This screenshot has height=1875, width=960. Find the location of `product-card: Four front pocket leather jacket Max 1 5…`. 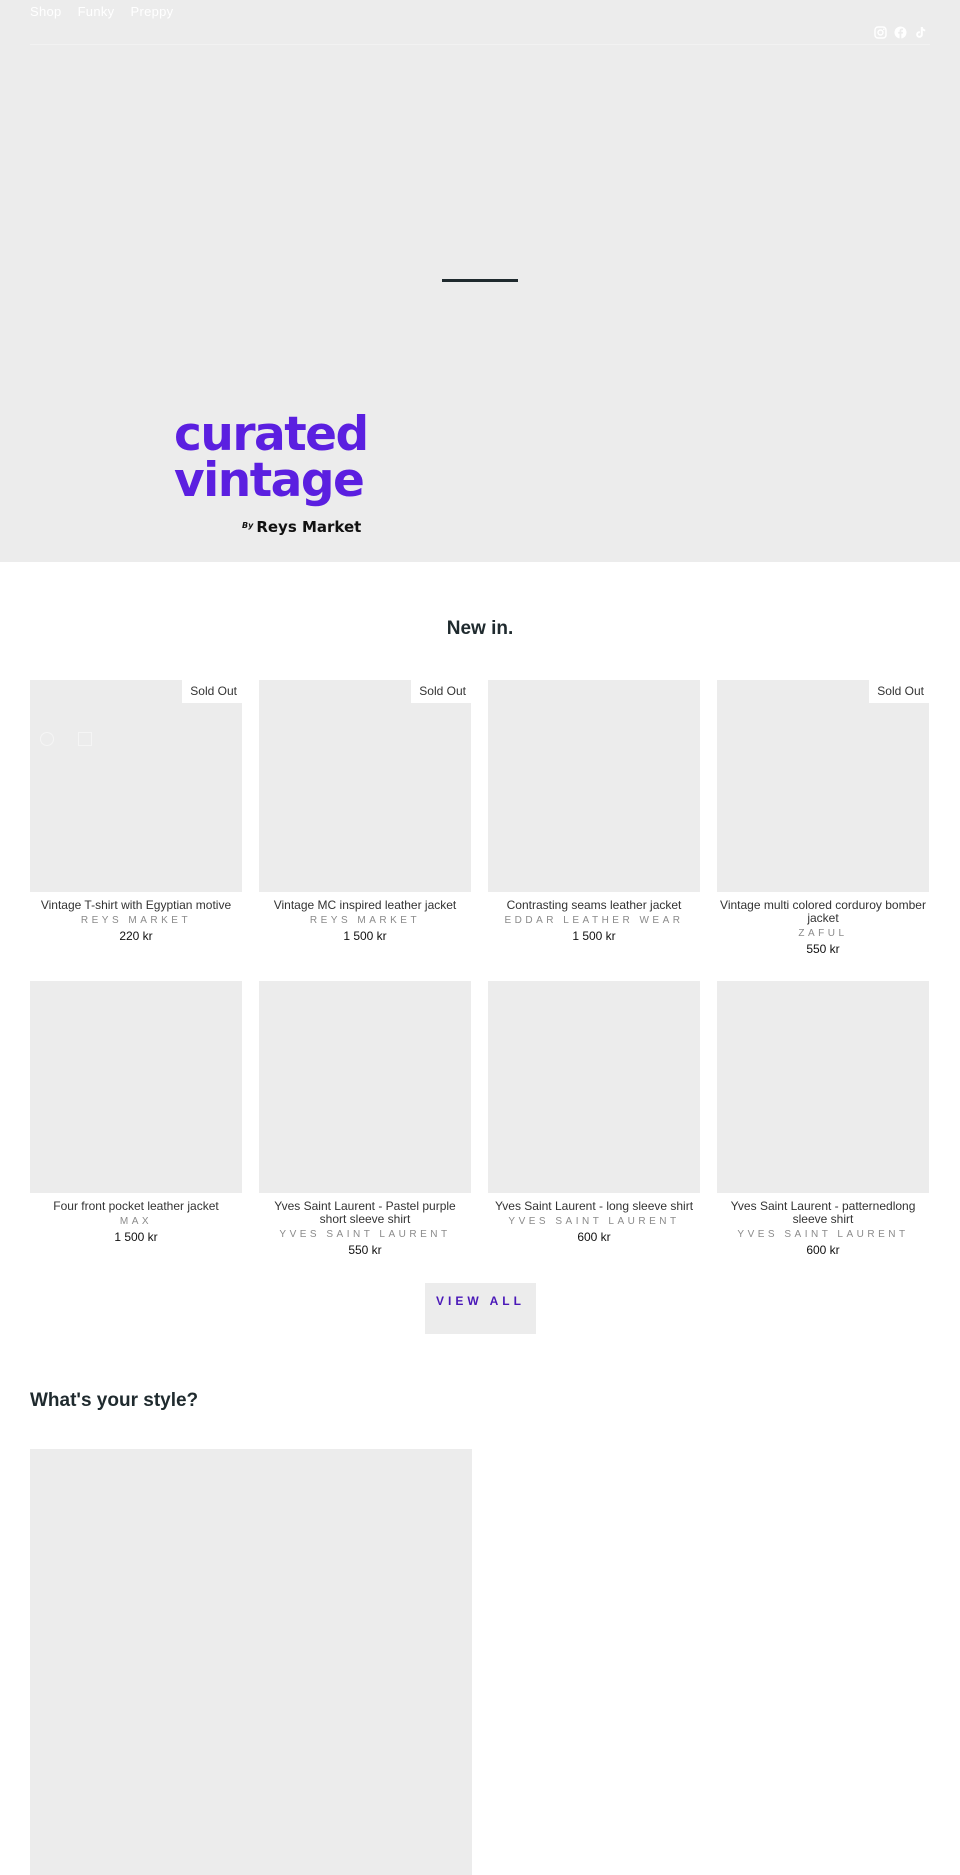

product-card: Four front pocket leather jacket Max 1 5… is located at coordinates (136, 1112).